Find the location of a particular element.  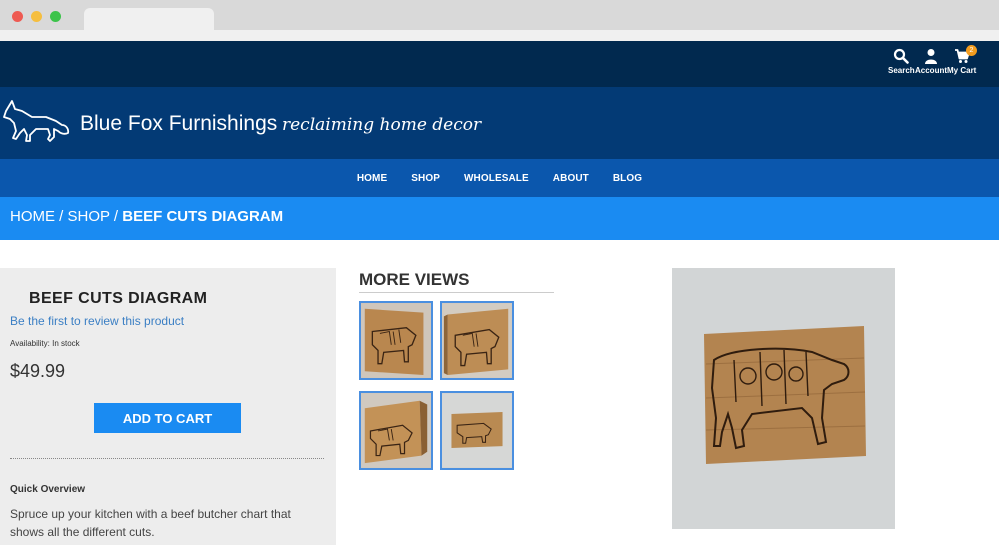

breadcrumb: HOME / SHOP / BEEF CUTS DIAGRAM is located at coordinates (499, 218).